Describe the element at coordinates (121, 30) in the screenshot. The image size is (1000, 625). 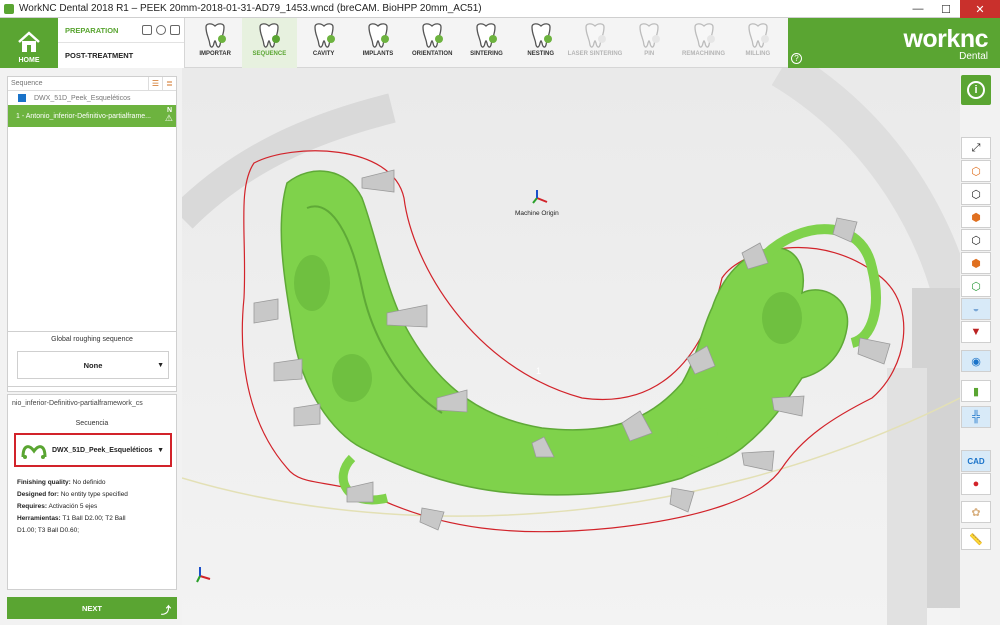
I see `preparation-tab: PREPARATION` at that location.